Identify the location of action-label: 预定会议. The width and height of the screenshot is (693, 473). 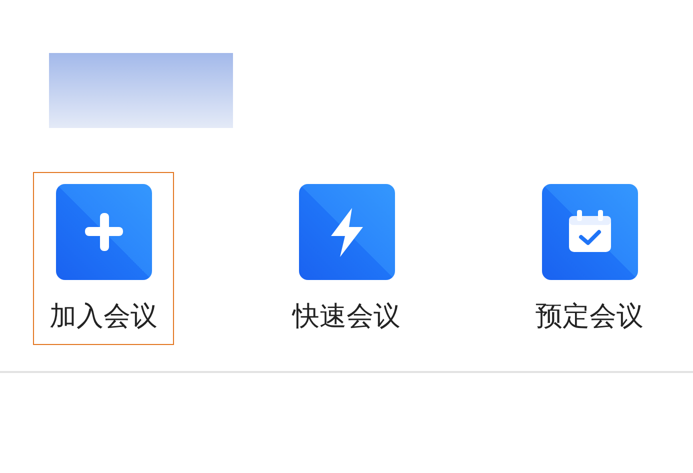
(590, 317).